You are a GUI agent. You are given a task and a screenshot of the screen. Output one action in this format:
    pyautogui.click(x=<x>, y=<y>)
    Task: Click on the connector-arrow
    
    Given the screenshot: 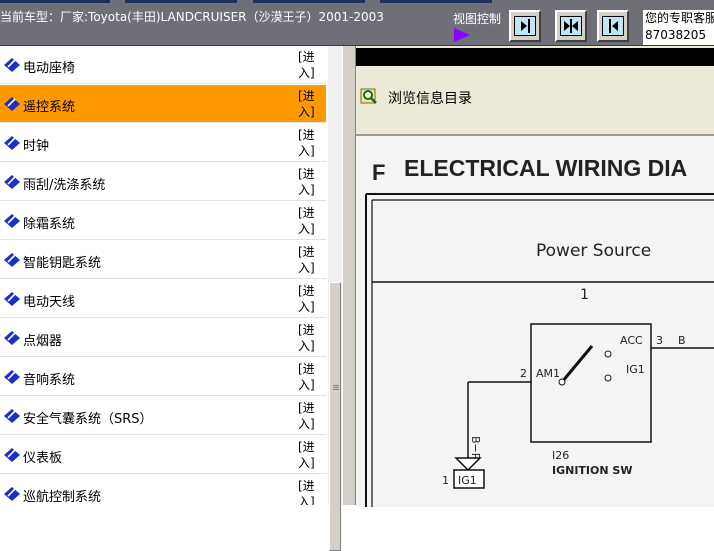 What is the action you would take?
    pyautogui.click(x=468, y=464)
    